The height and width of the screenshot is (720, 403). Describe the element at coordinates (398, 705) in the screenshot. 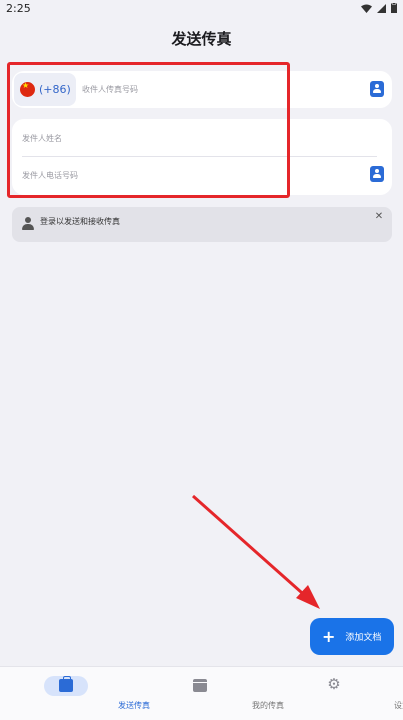

I see `nav-label-settings: 设置` at that location.